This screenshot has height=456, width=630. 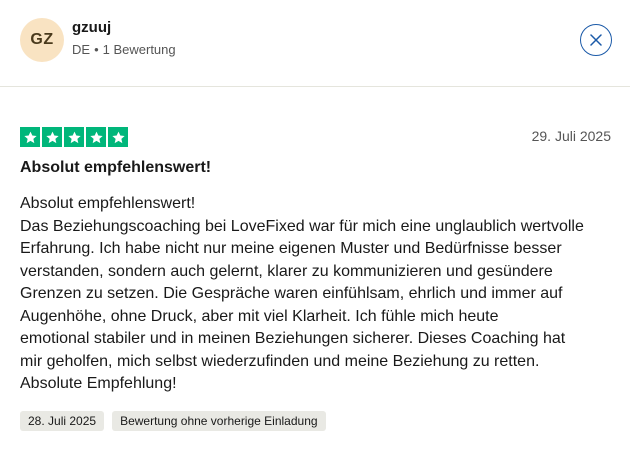 I want to click on review-title: Absolut empfehlenswert!, so click(x=116, y=167).